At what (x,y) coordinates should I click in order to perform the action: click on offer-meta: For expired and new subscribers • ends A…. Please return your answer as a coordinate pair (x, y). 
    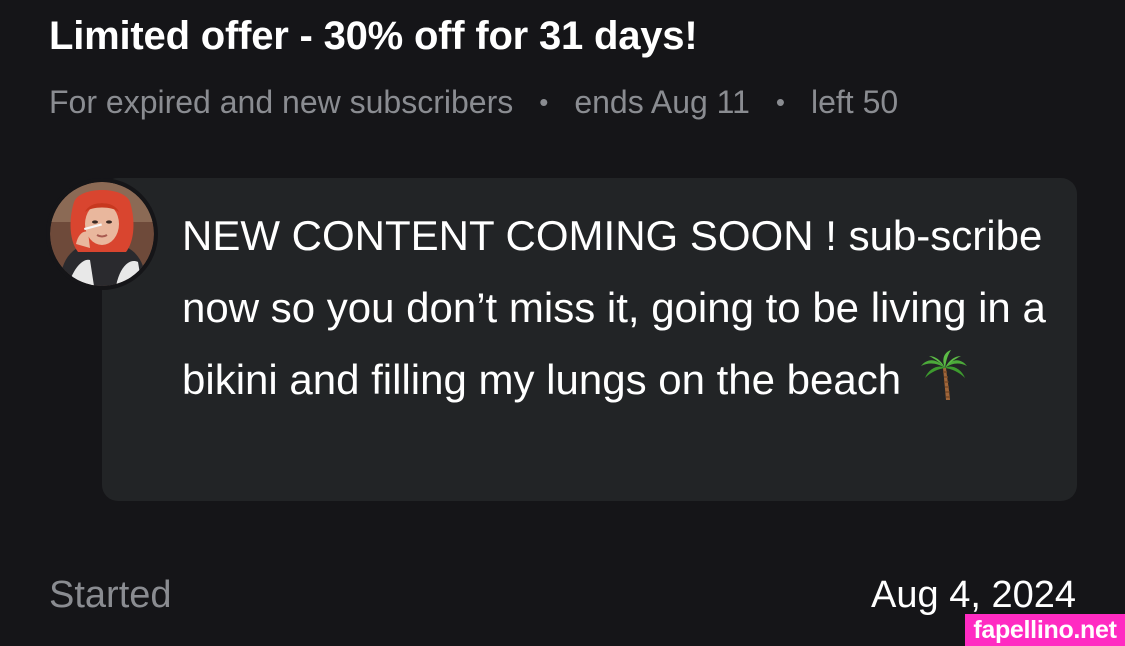
    Looking at the image, I should click on (473, 102).